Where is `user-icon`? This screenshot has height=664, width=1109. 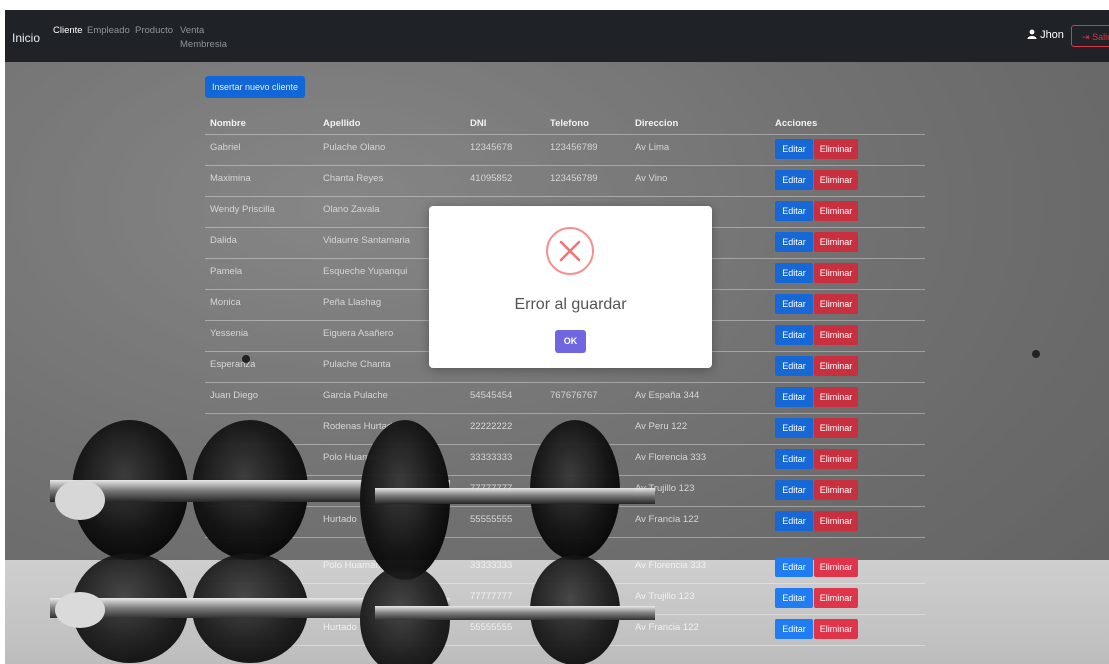 user-icon is located at coordinates (1032, 34).